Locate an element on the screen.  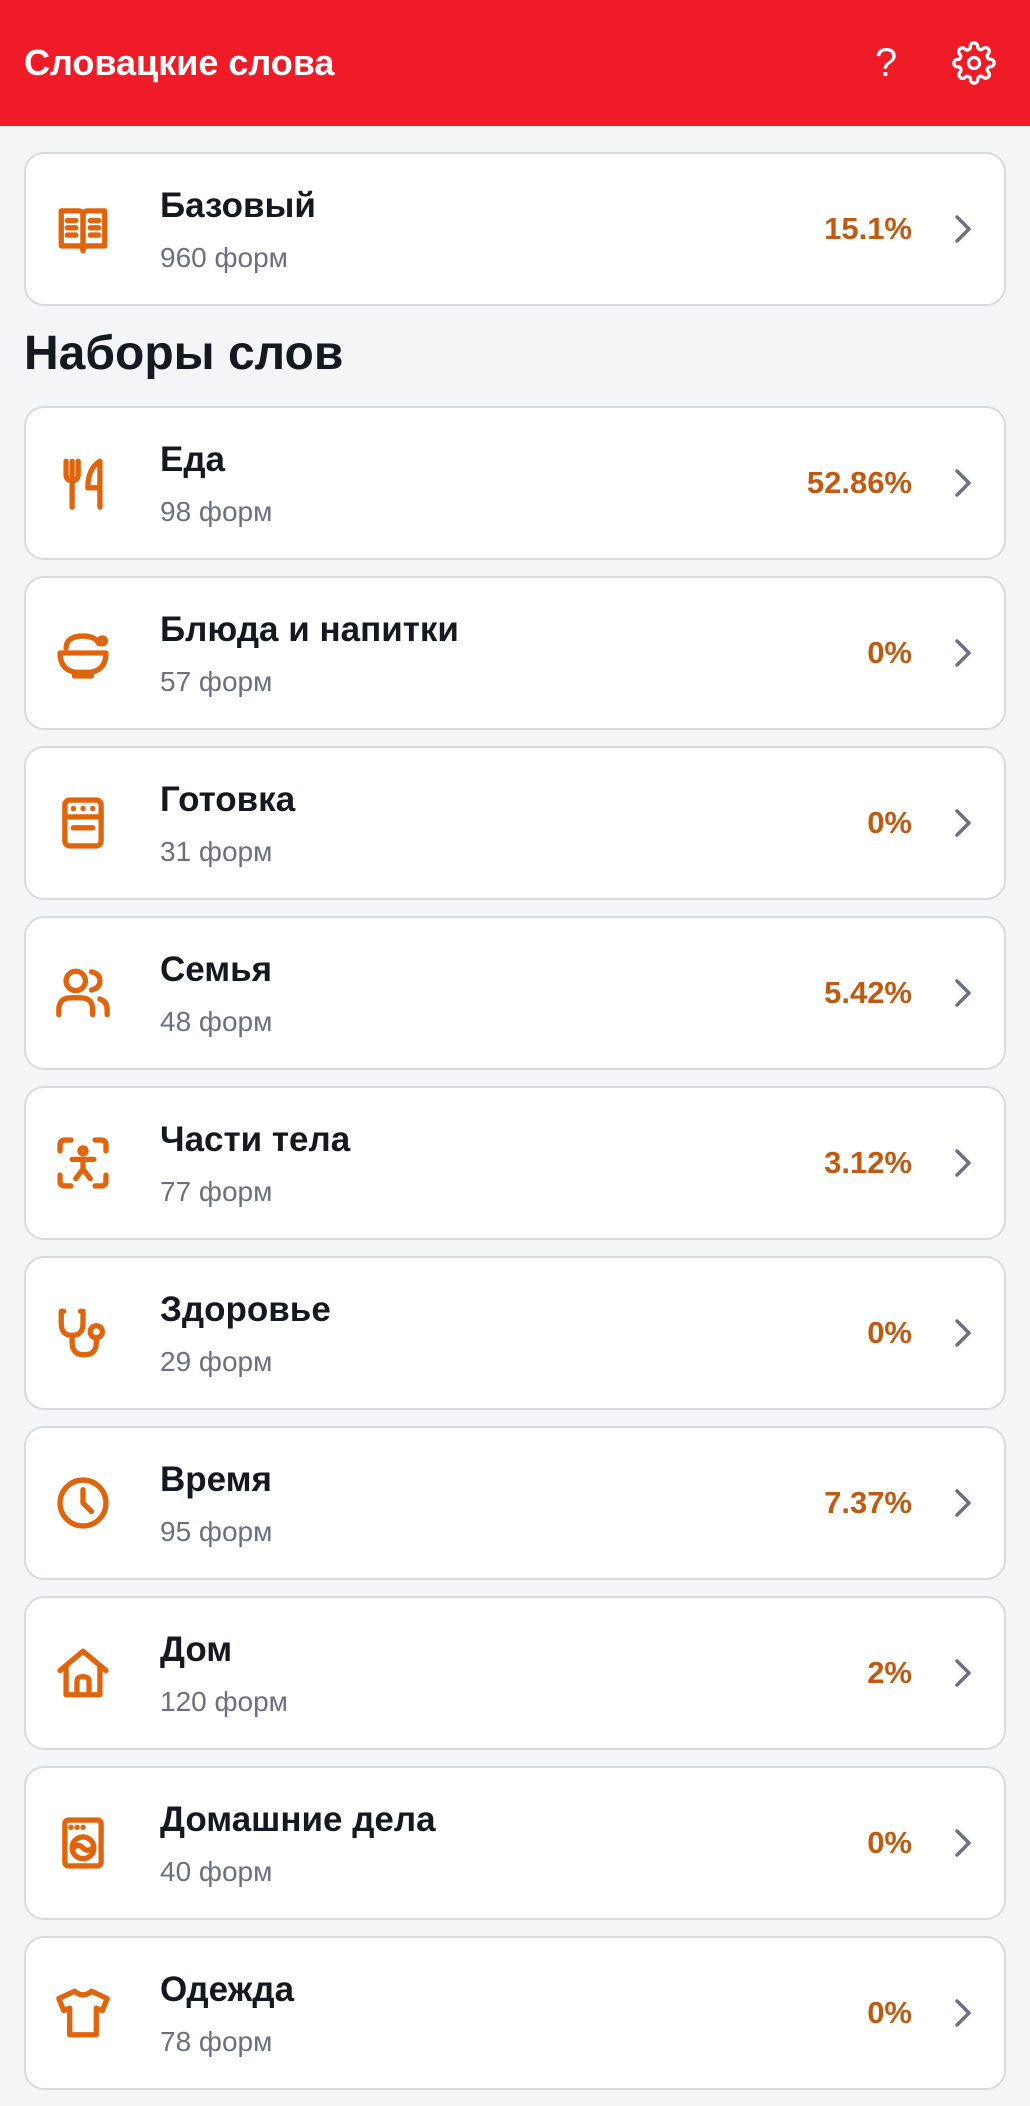
set-card-food: Еда 98 форм 52.86% is located at coordinates (515, 483).